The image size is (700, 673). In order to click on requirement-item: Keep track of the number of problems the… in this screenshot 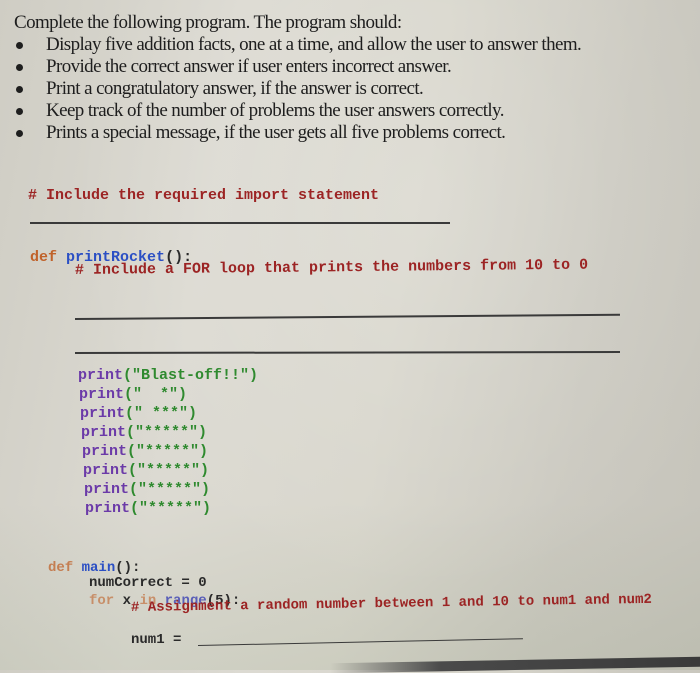, I will do `click(297, 111)`.